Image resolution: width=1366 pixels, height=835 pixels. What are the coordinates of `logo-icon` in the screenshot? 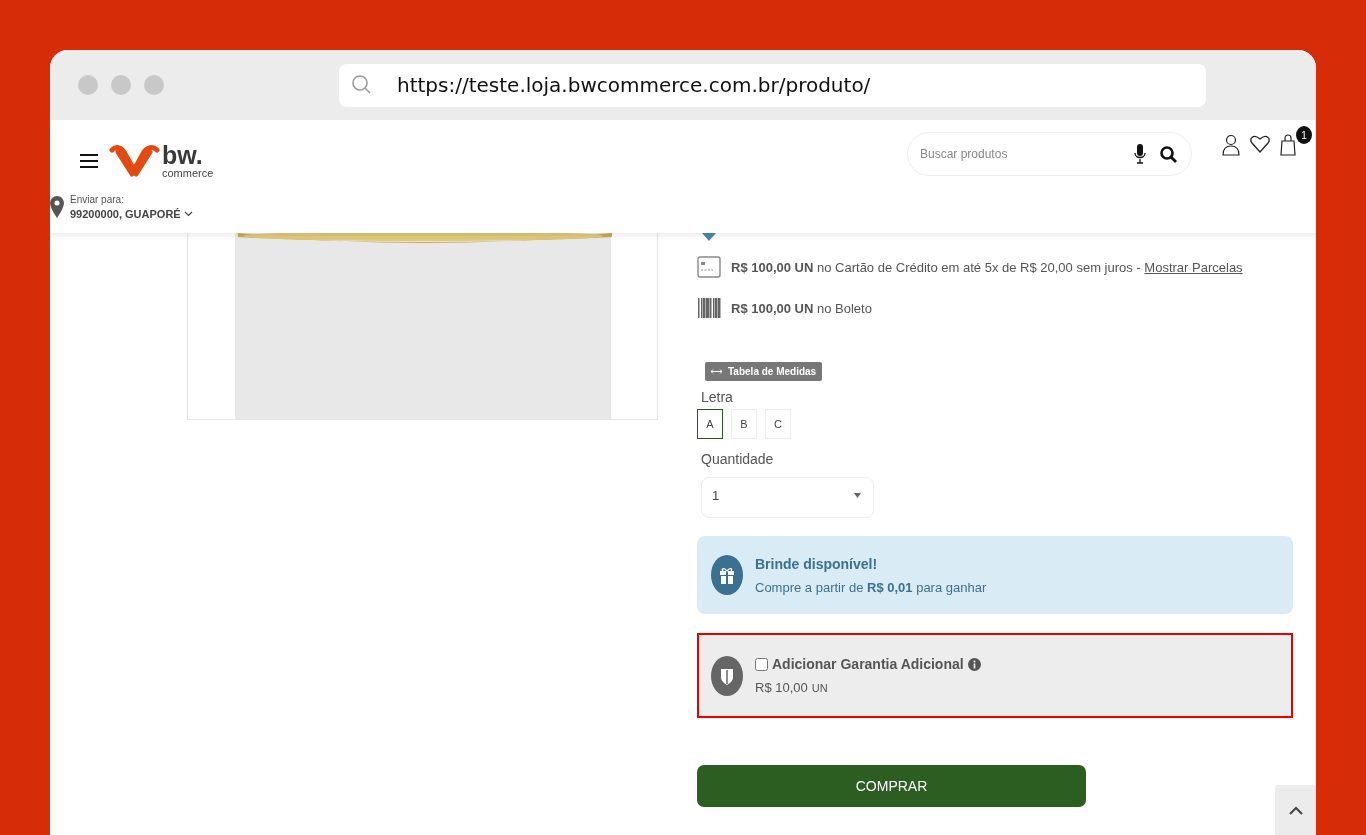 It's located at (134, 161).